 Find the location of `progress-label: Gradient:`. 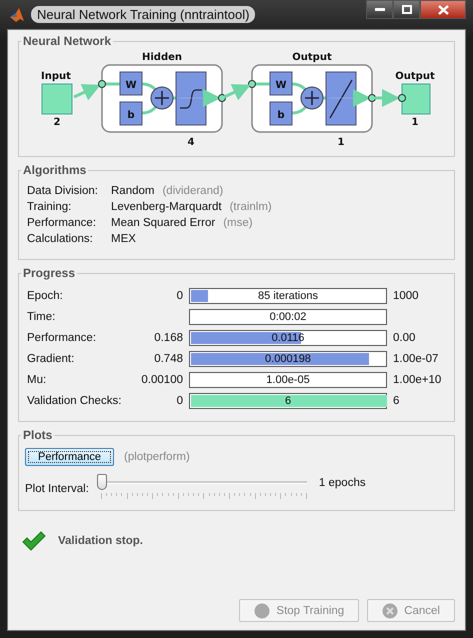

progress-label: Gradient: is located at coordinates (51, 359).